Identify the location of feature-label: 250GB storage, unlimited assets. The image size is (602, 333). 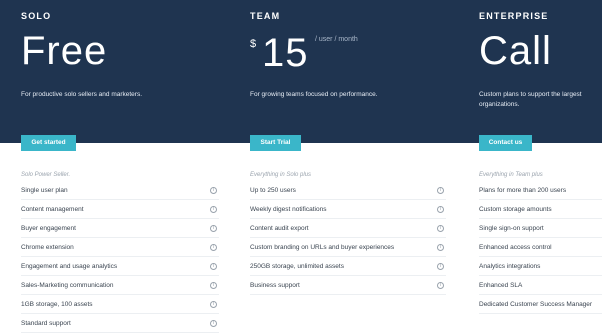
(297, 266).